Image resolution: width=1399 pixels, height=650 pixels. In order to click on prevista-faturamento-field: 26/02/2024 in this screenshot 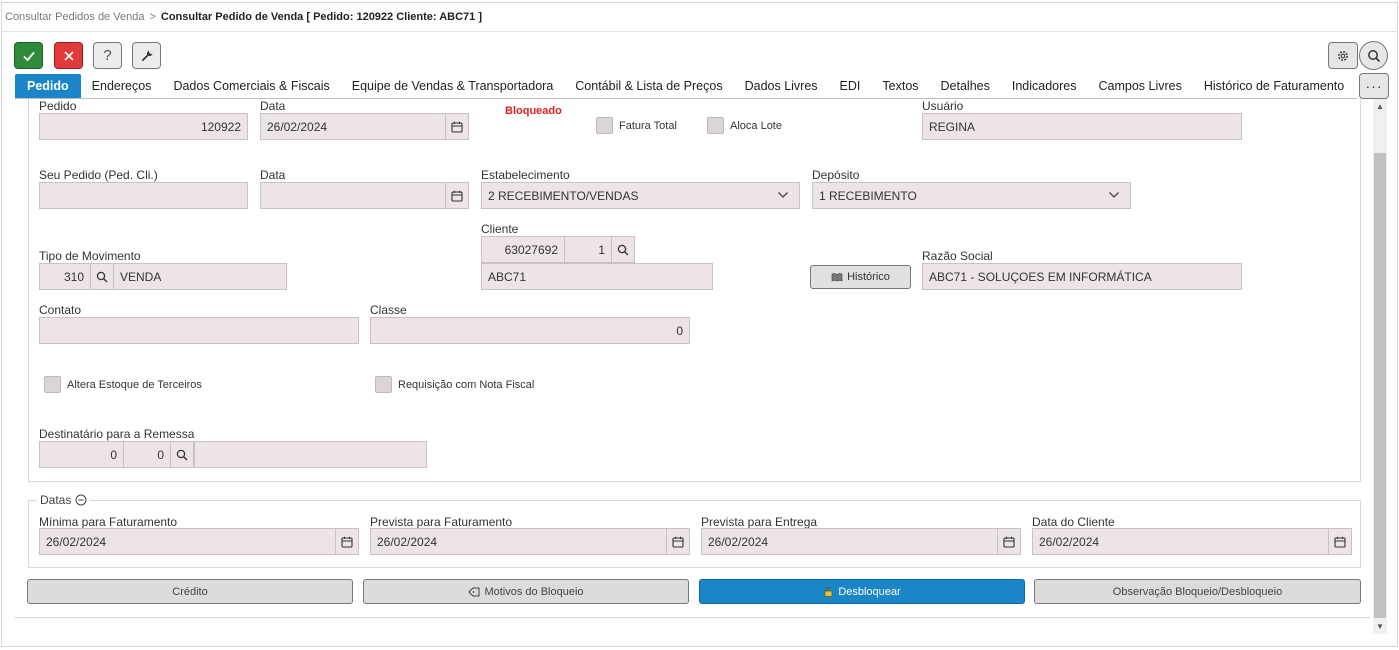, I will do `click(518, 541)`.